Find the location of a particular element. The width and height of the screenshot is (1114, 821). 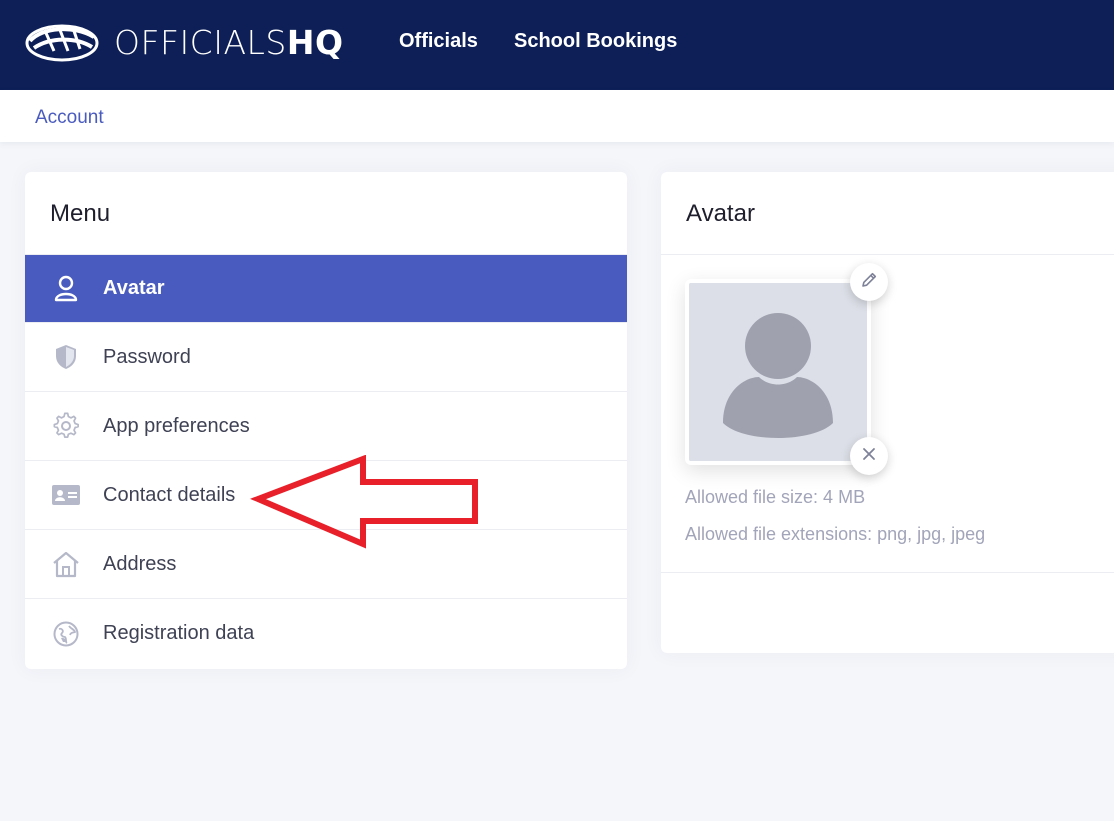

pencil-icon is located at coordinates (869, 282).